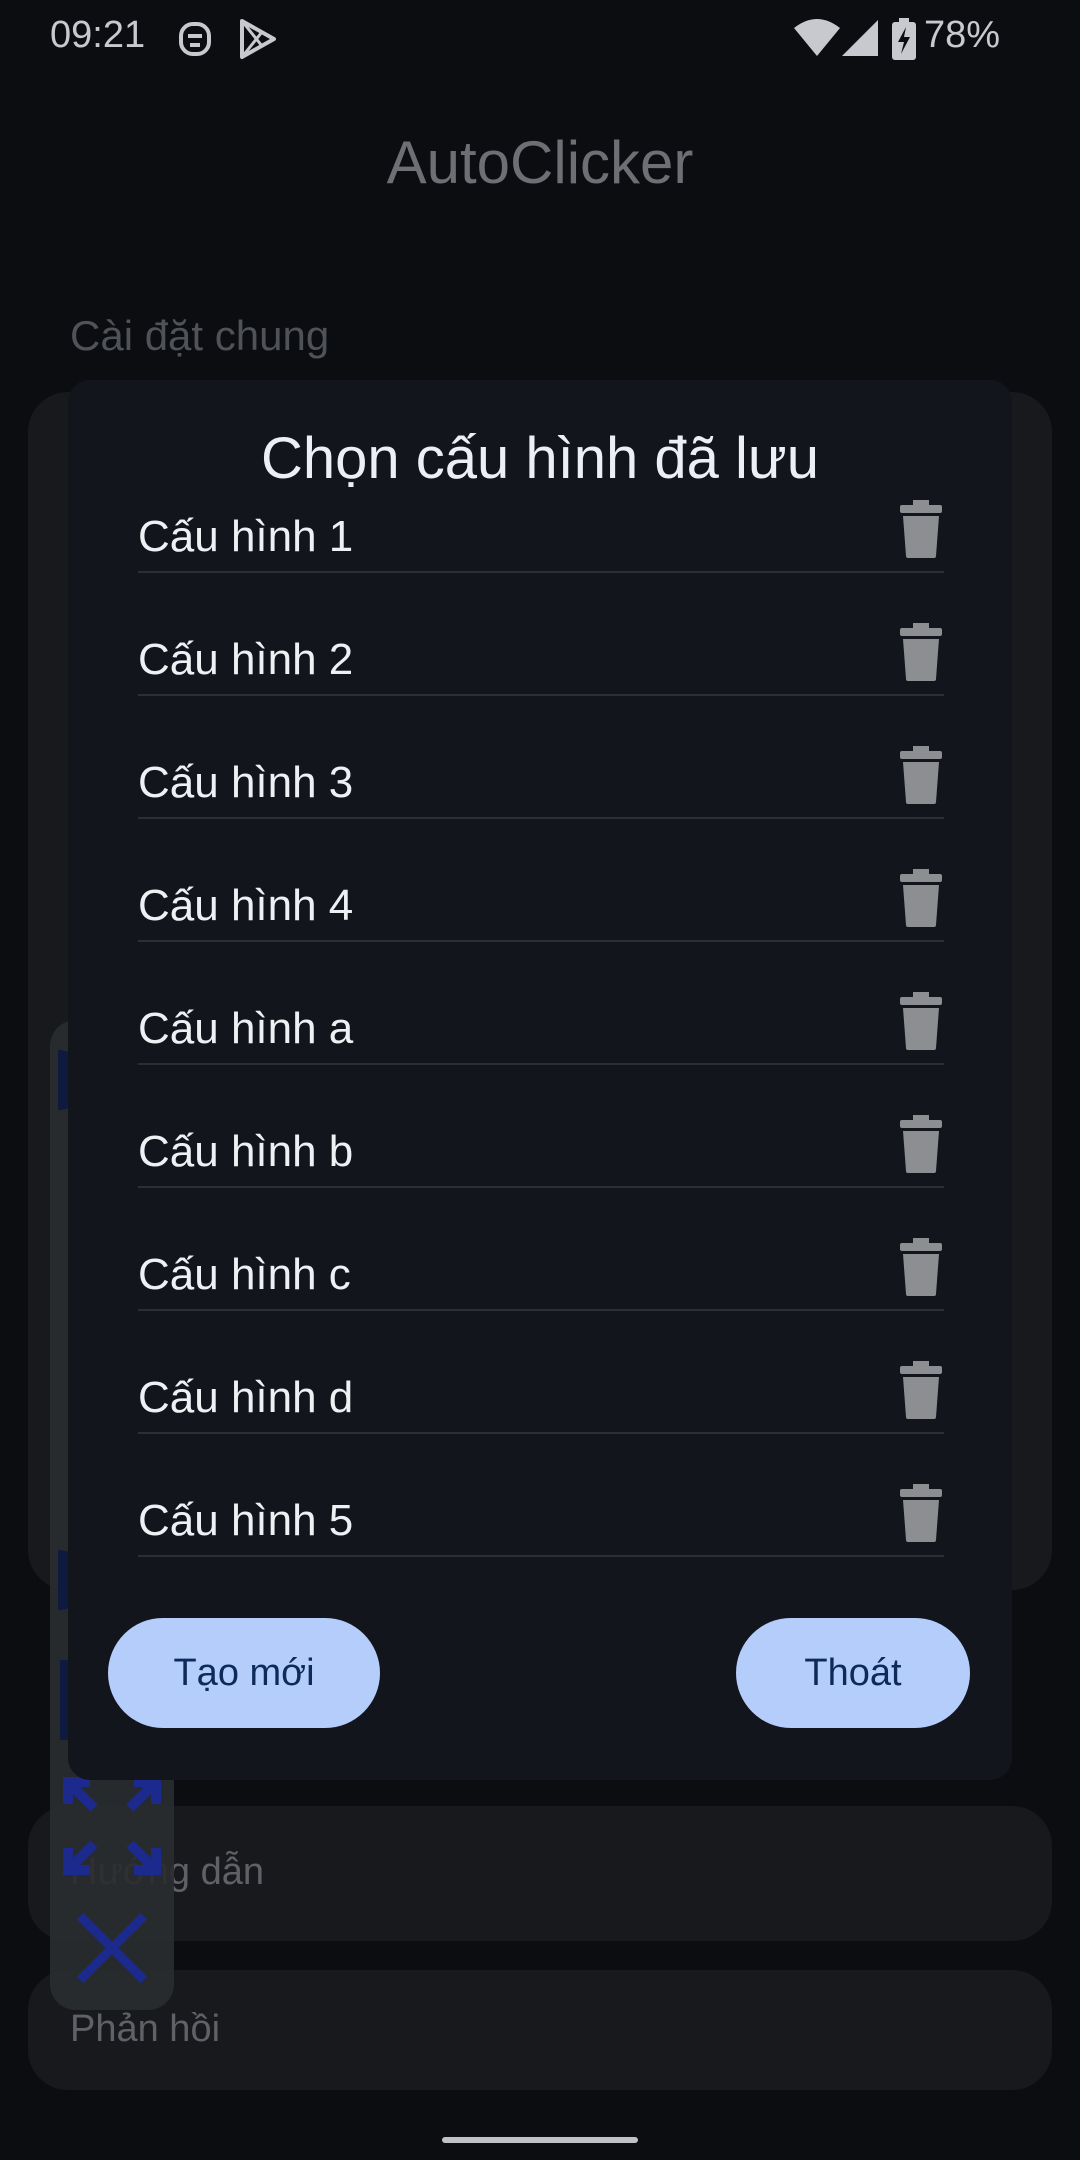 The height and width of the screenshot is (2160, 1080). I want to click on config-name: Cấu hình c, so click(244, 1274).